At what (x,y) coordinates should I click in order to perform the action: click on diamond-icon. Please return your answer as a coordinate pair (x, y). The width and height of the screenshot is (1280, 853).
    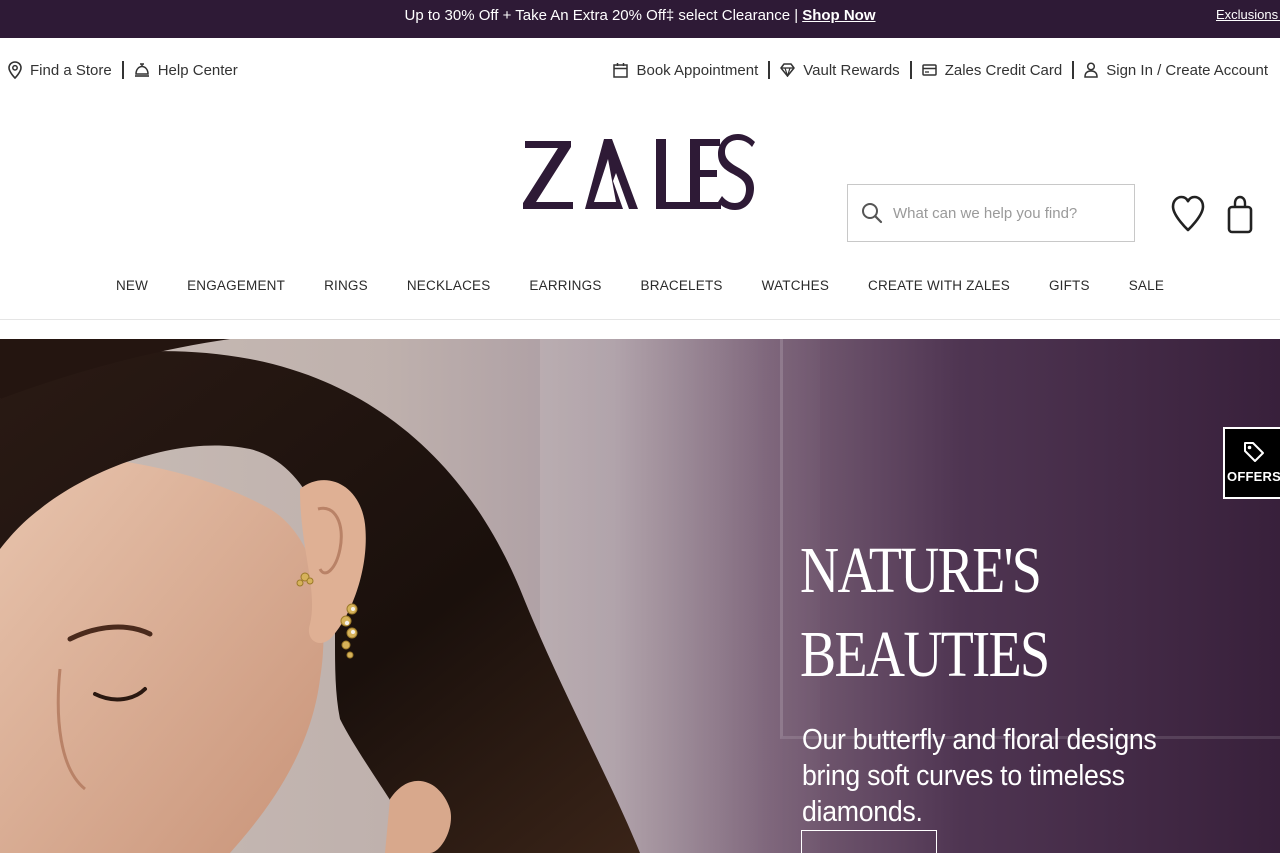
    Looking at the image, I should click on (787, 70).